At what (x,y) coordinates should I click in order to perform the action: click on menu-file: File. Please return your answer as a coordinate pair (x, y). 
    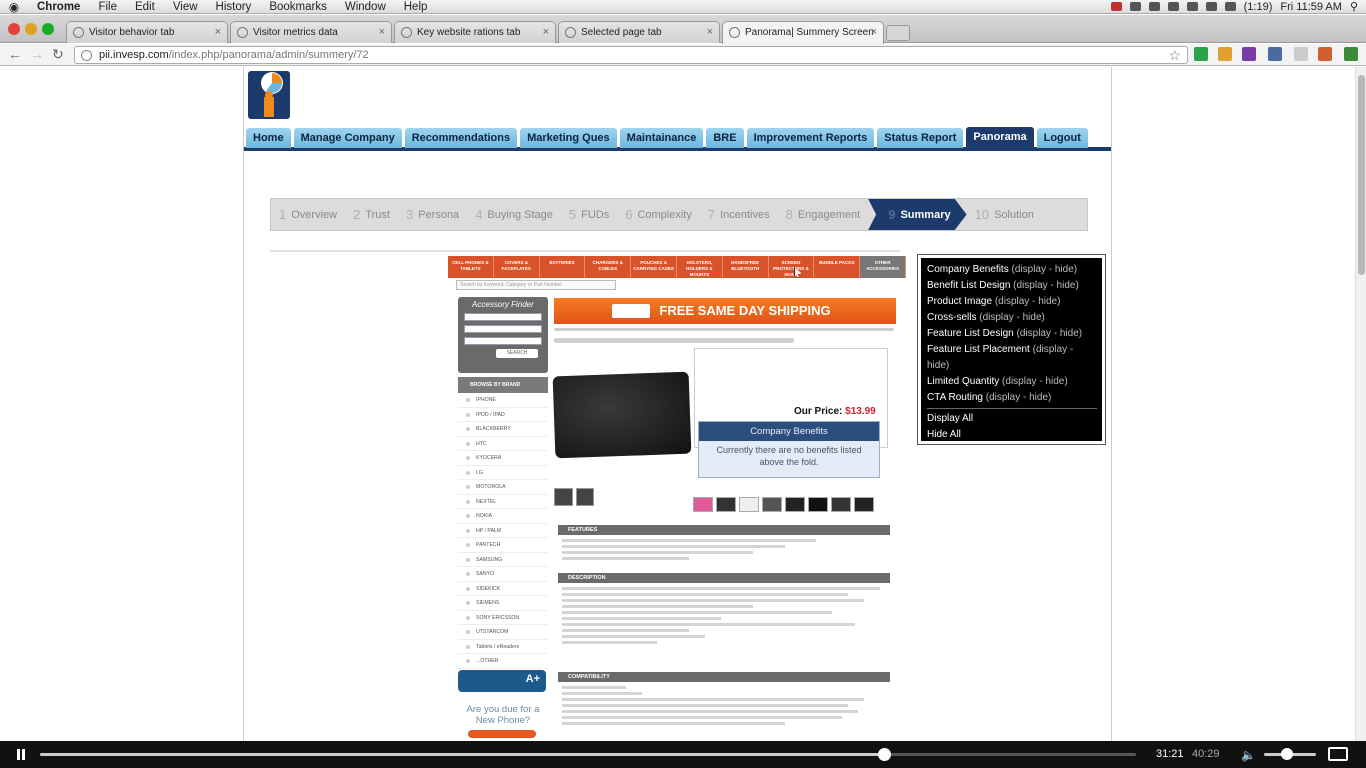
    Looking at the image, I should click on (107, 7).